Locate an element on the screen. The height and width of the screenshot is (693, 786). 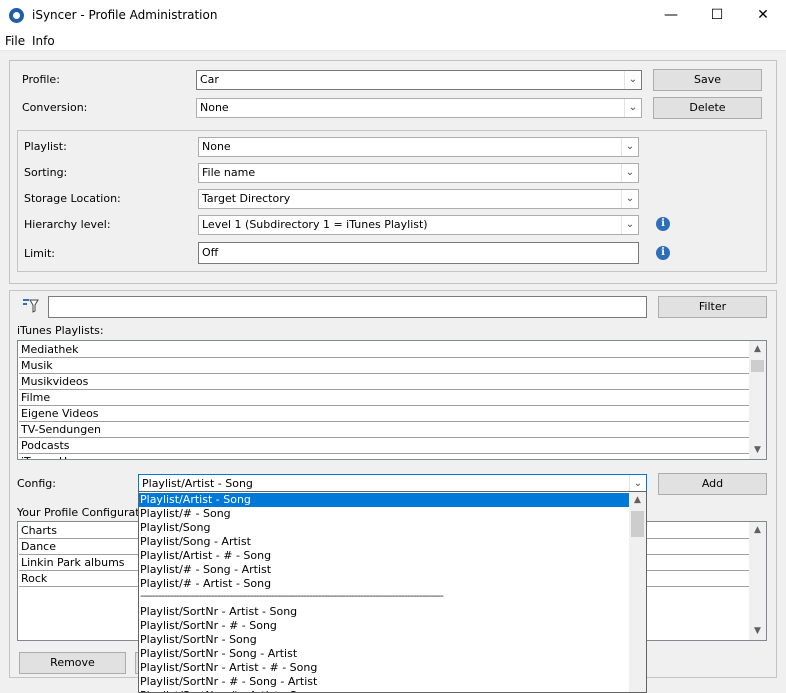
dropdown-option: Playlist/Artist - Song is located at coordinates (384, 500).